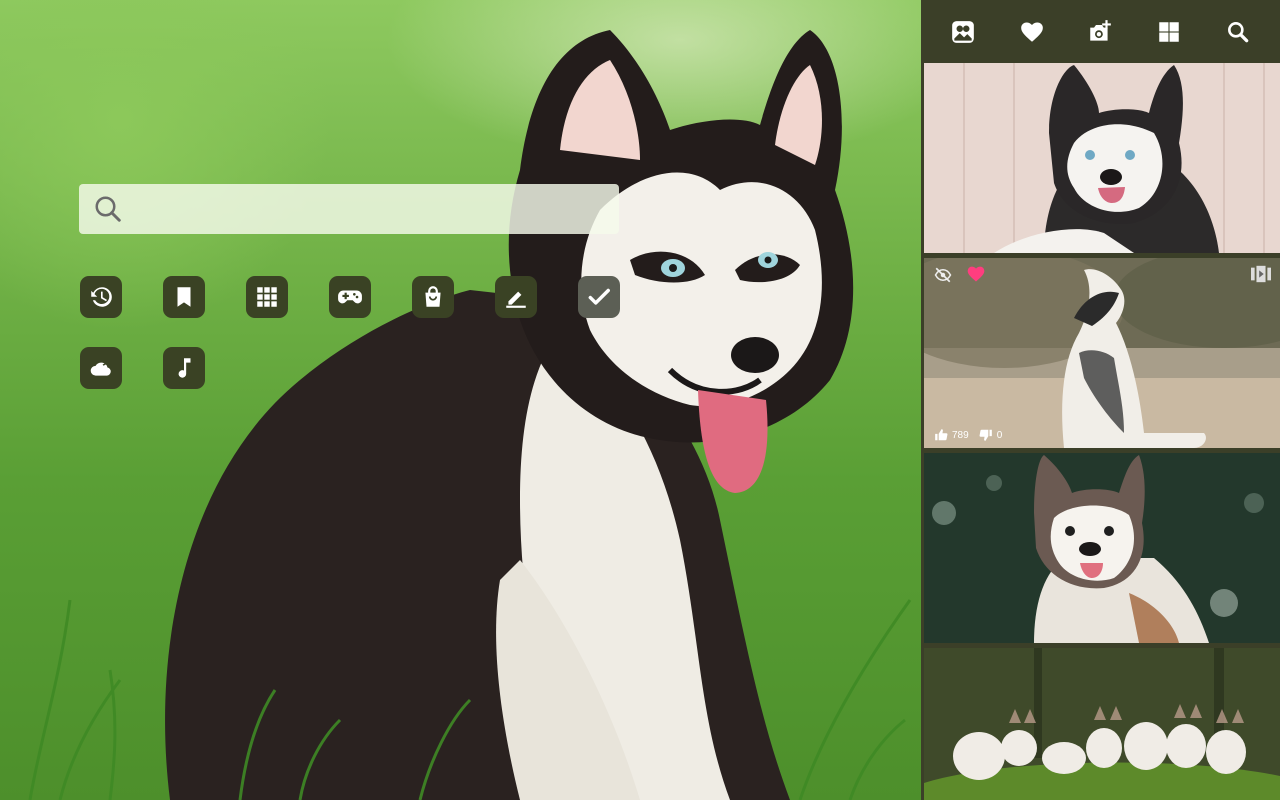 This screenshot has height=800, width=1280. Describe the element at coordinates (971, 435) in the screenshot. I see `rating-stats: 789 0` at that location.